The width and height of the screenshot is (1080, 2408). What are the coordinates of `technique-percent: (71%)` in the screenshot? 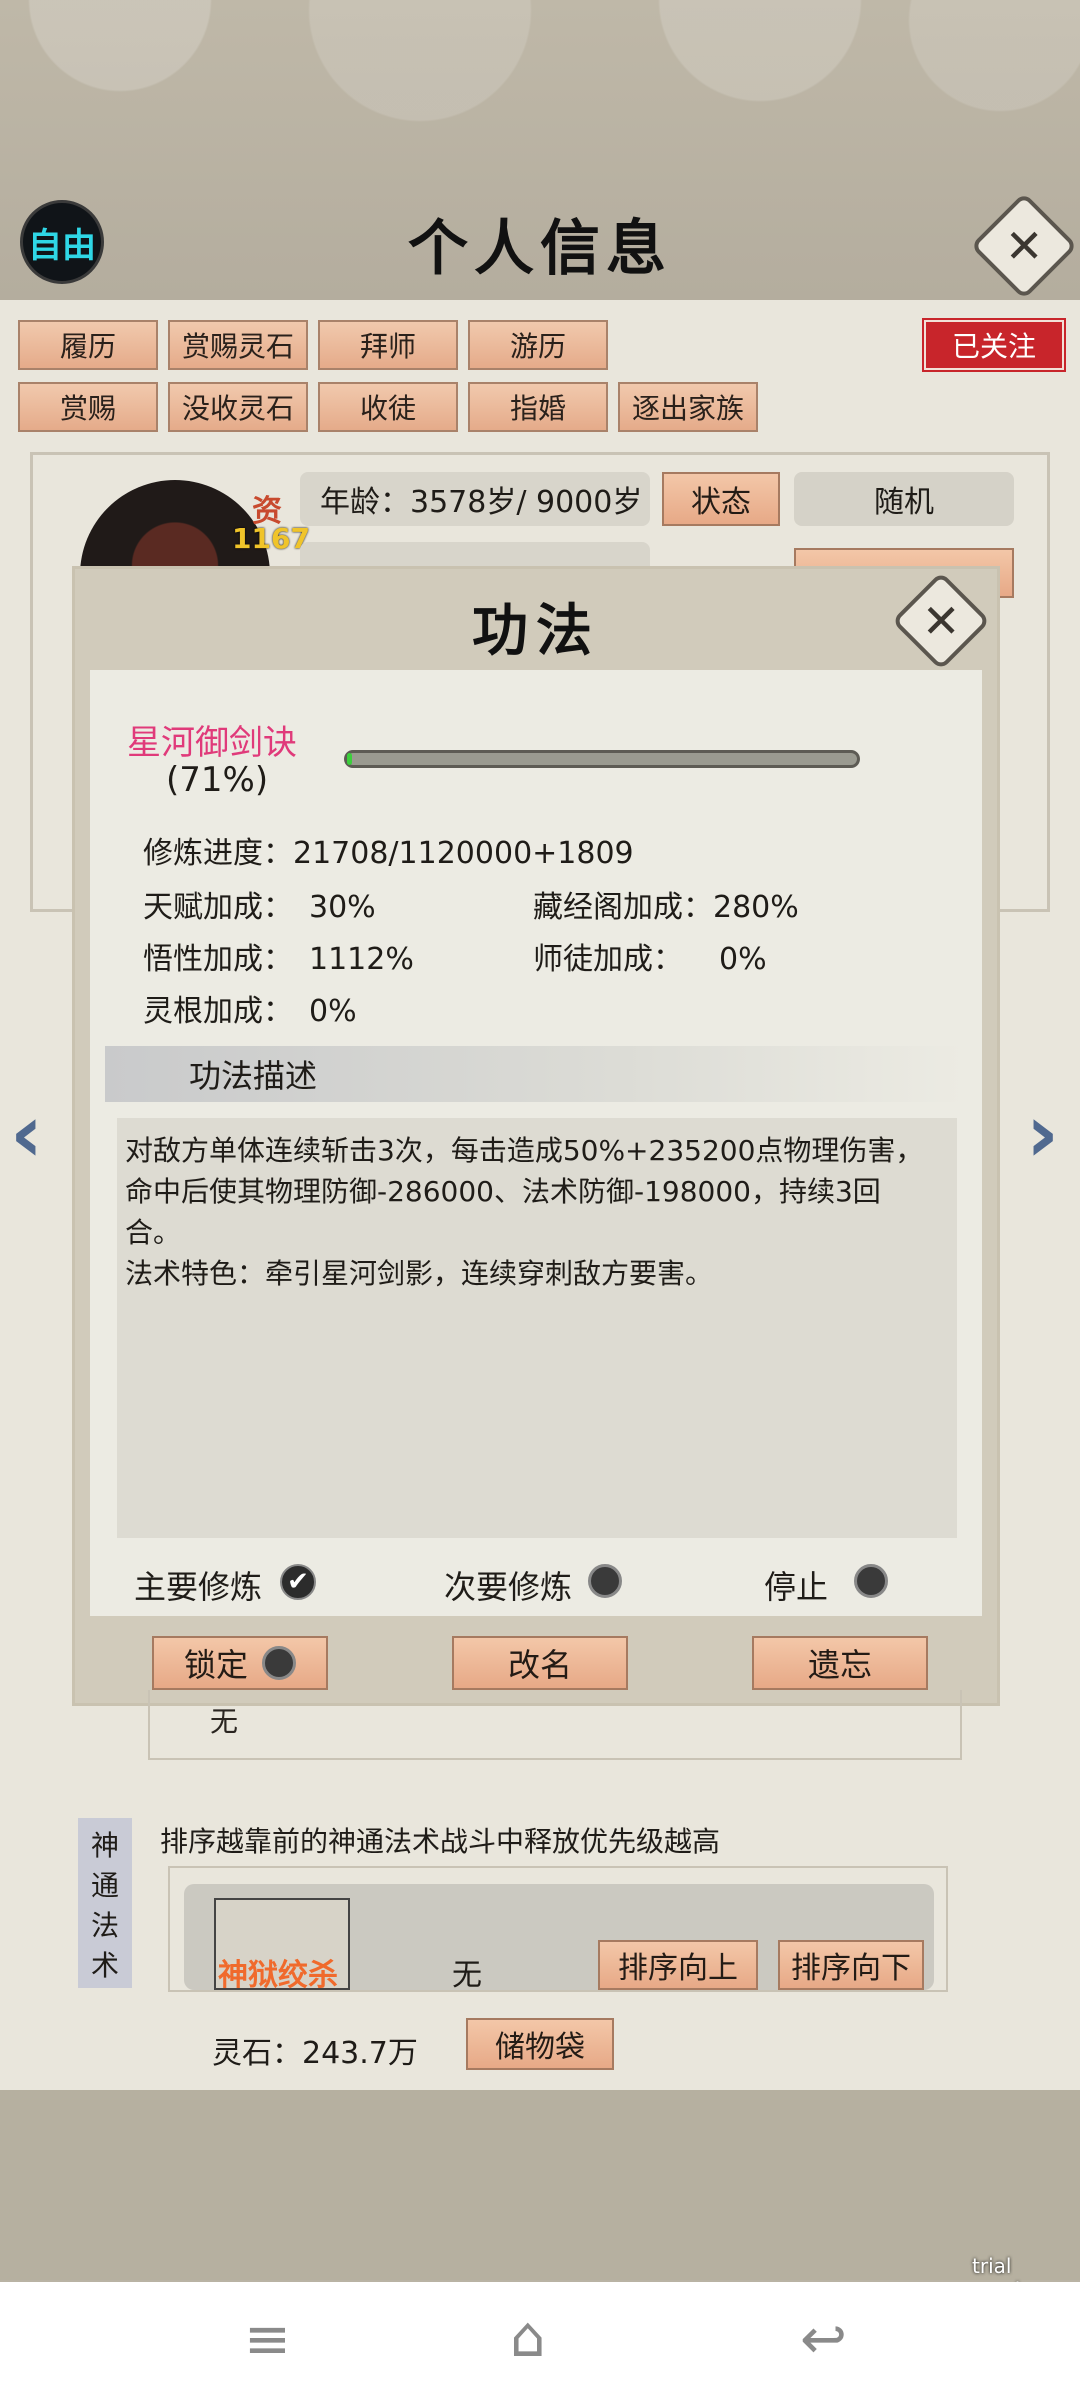 It's located at (217, 780).